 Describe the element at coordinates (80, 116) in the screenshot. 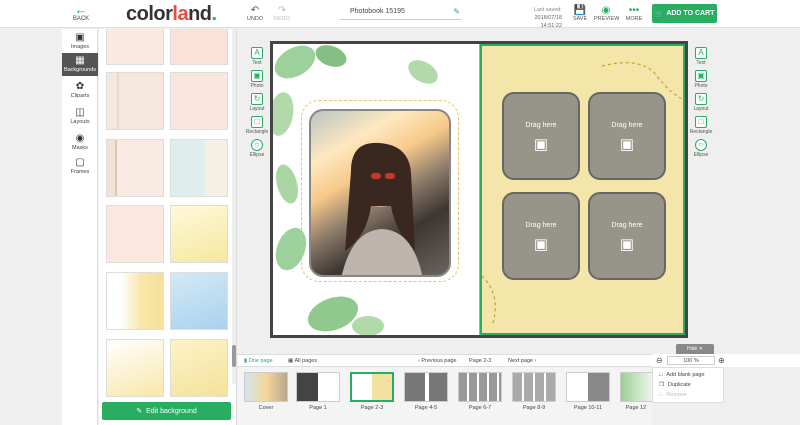

I see `tool-layouts: ◫ Layouts` at that location.